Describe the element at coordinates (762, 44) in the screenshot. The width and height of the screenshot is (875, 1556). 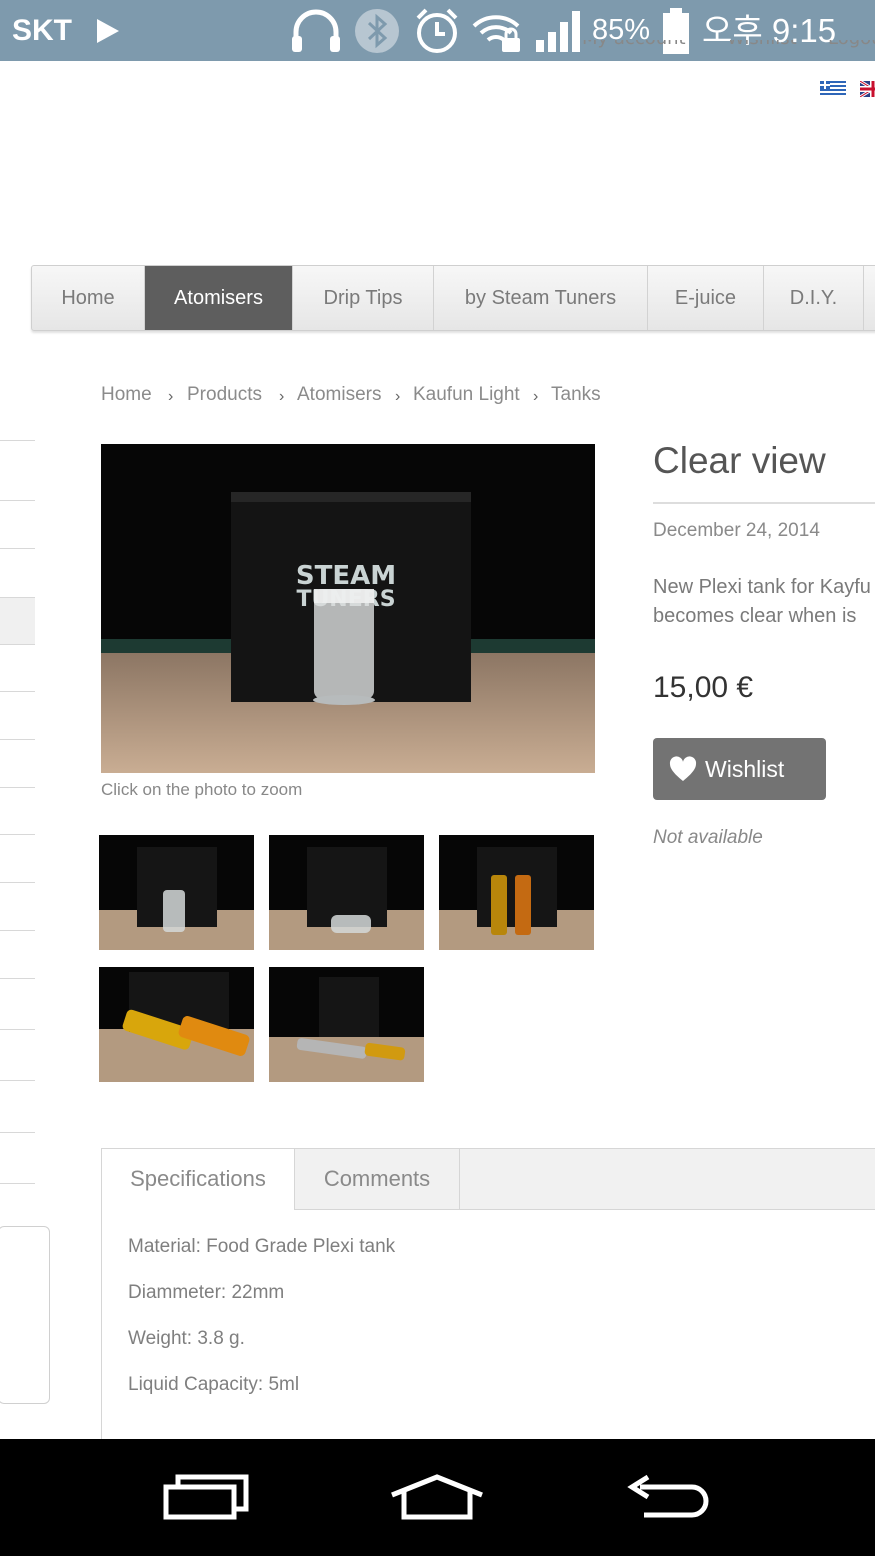
I see `wishlist-link: Wishlist` at that location.